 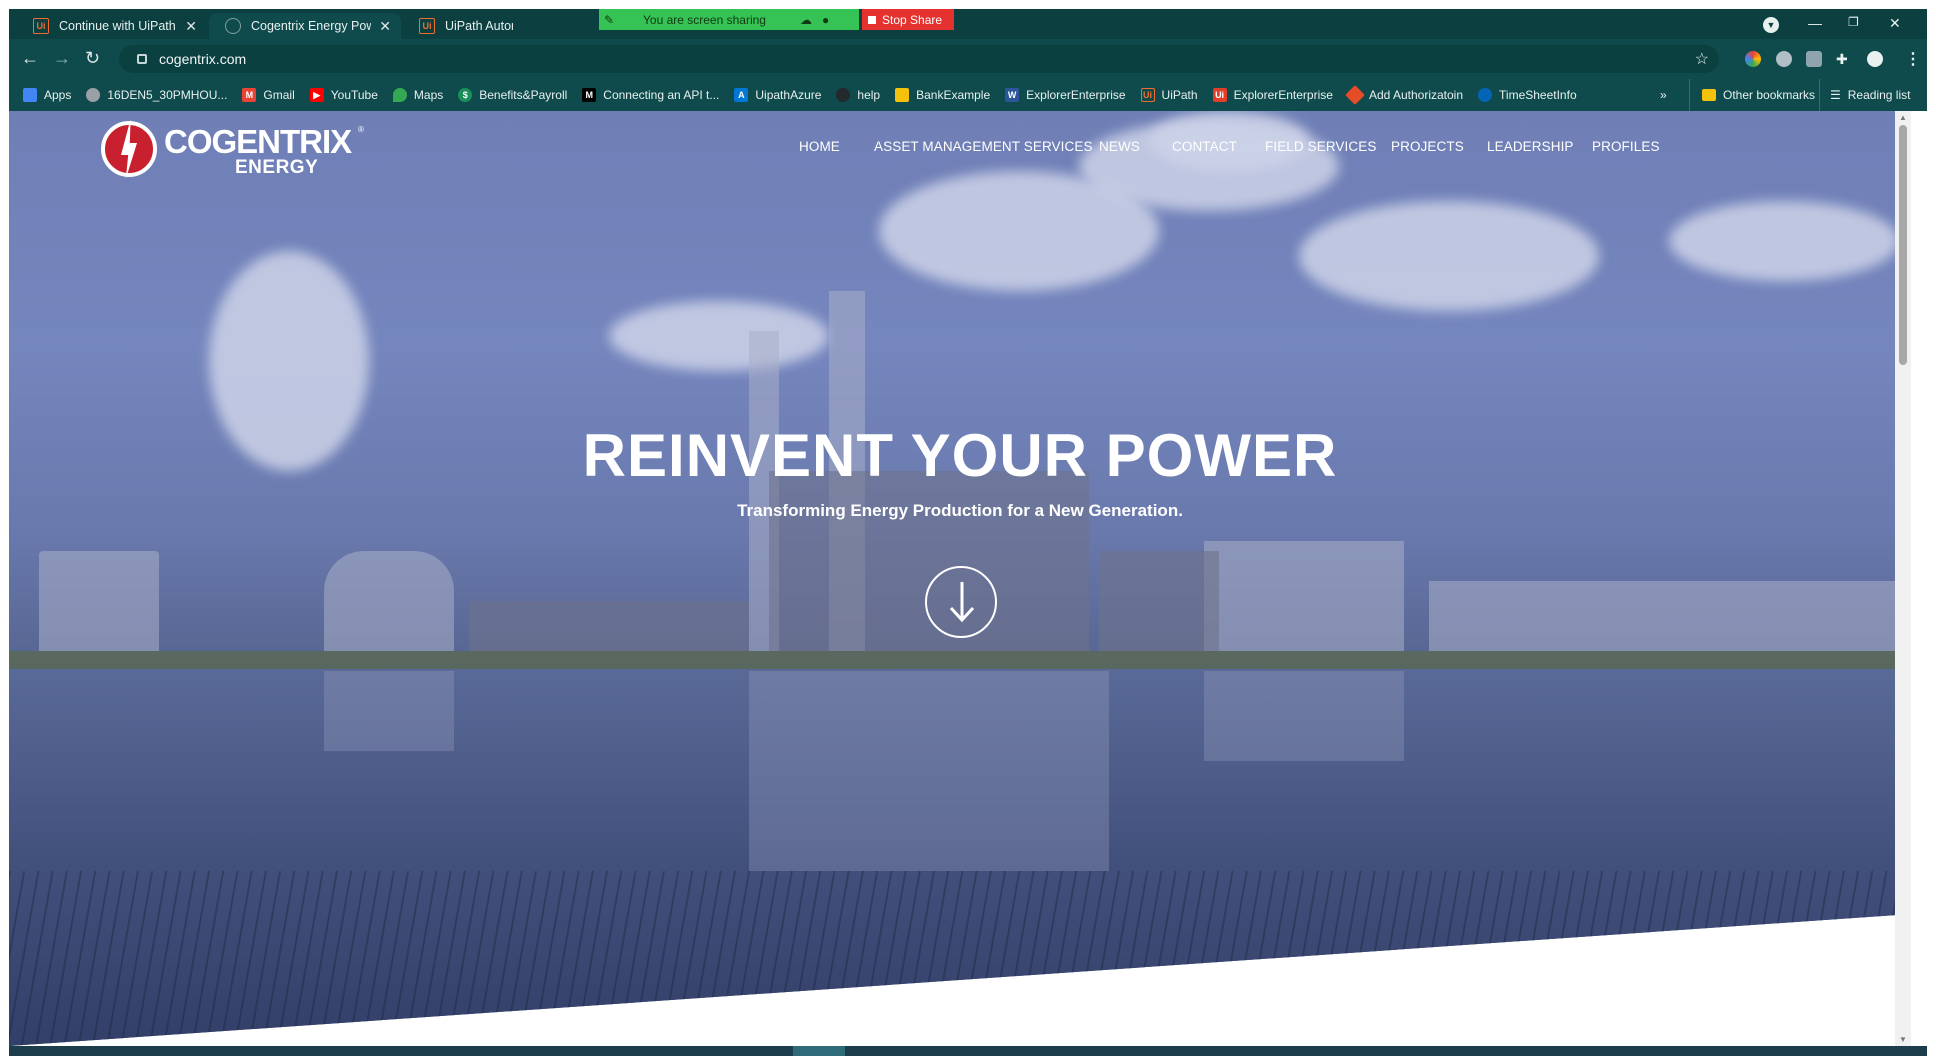 I want to click on bookmark-explorer-enterprise-2: Ui ExplorerEnterprise, so click(x=1272, y=95).